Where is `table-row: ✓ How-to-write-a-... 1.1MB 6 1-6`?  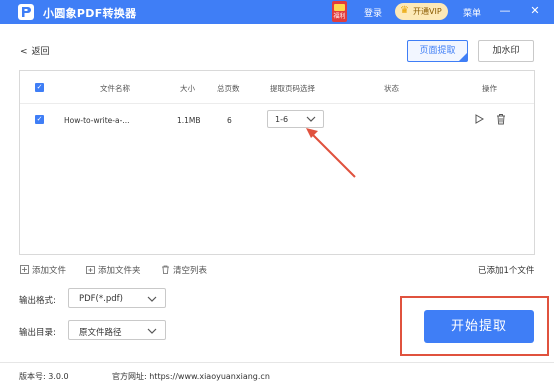 table-row: ✓ How-to-write-a-... 1.1MB 6 1-6 is located at coordinates (277, 120).